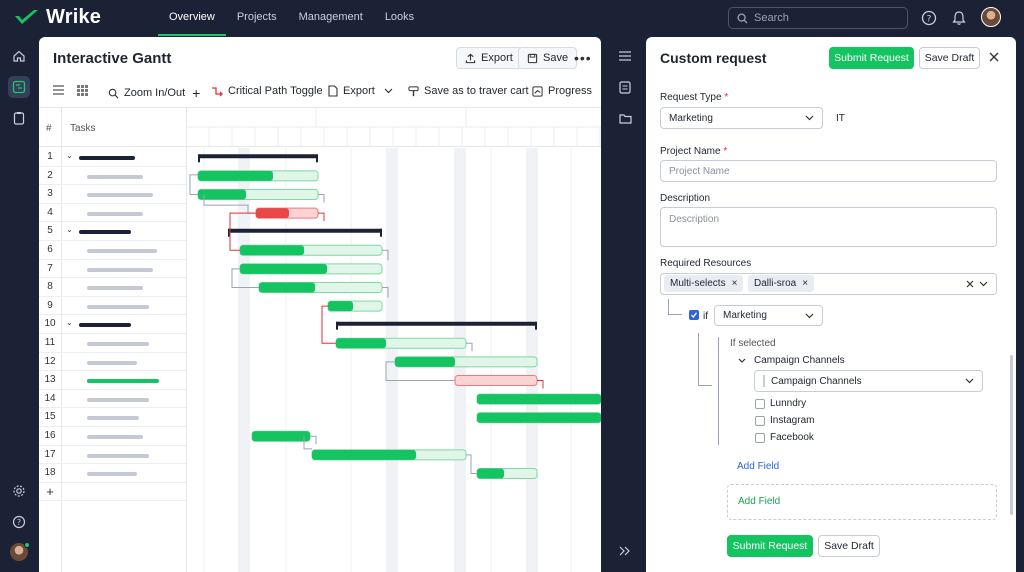 This screenshot has height=572, width=1024. What do you see at coordinates (468, 91) in the screenshot?
I see `save-as-button: Save as to traver cart` at bounding box center [468, 91].